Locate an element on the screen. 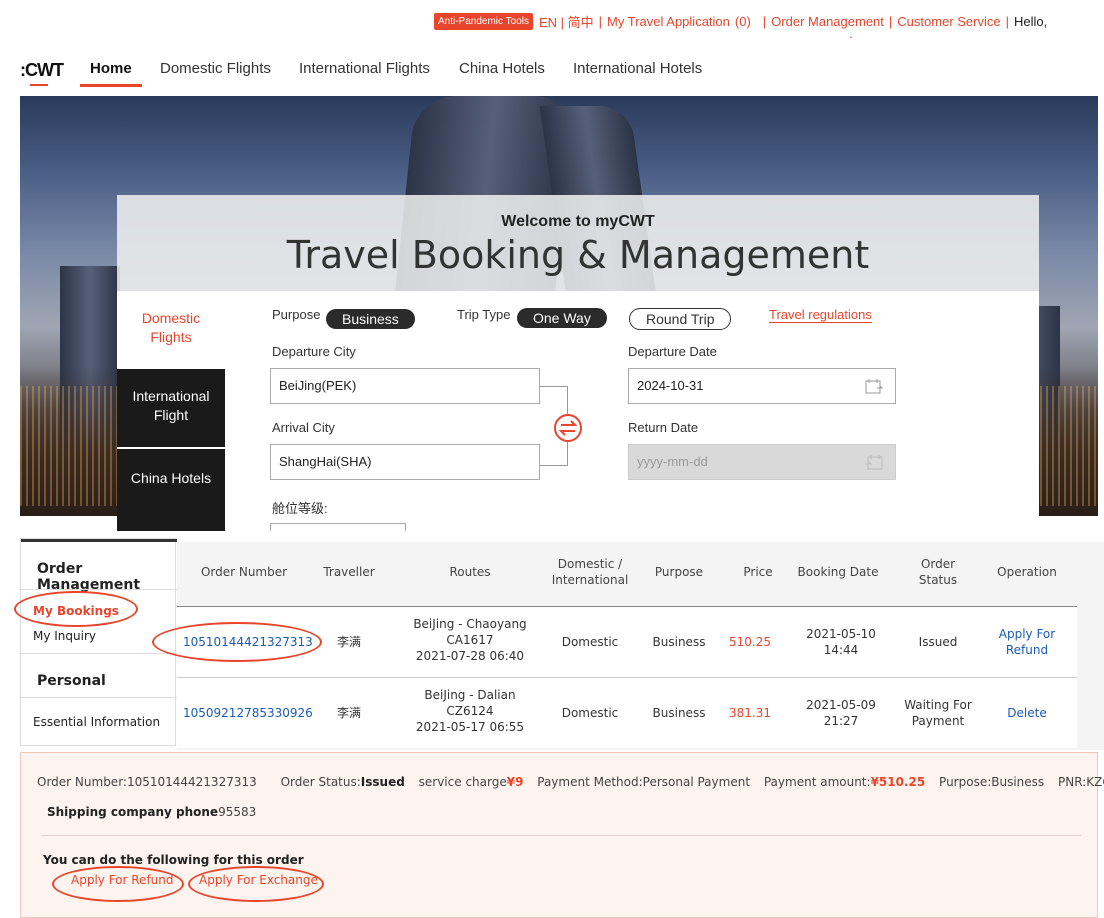  departure-city-input: BeiJing(PEK) is located at coordinates (405, 386).